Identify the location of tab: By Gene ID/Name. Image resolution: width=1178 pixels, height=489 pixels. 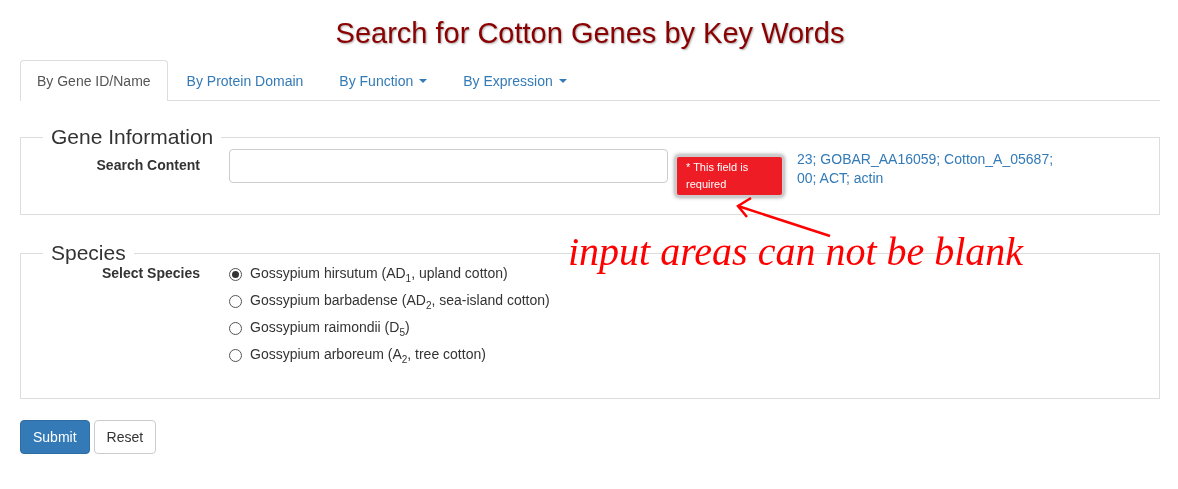
(94, 80).